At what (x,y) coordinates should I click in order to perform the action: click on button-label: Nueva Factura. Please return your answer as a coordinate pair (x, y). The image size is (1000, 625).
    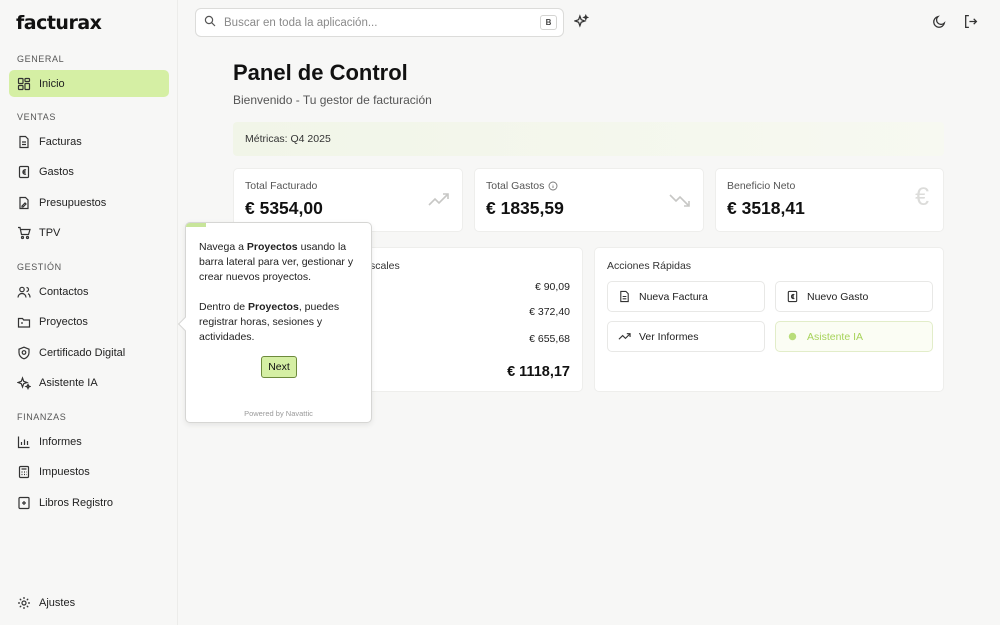
    Looking at the image, I should click on (673, 296).